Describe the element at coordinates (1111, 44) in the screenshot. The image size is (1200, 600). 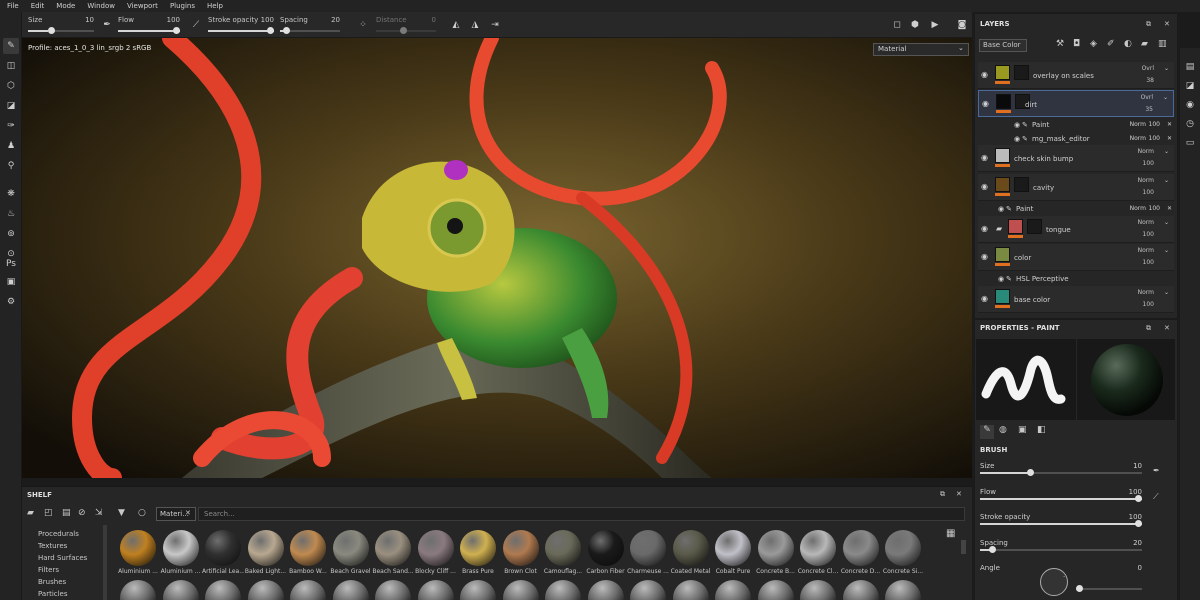
I see `add-paint-layer-icon: ✐` at that location.